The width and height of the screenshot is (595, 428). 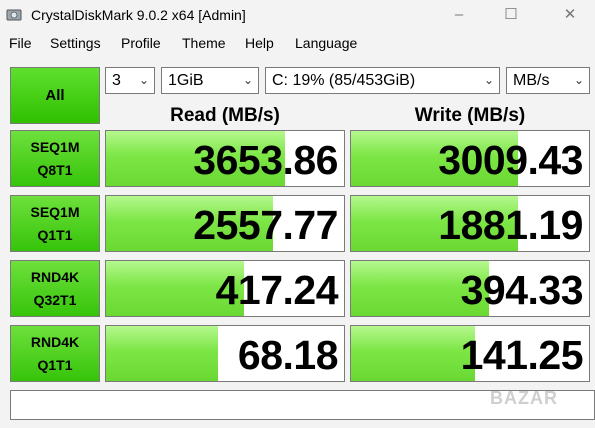 I want to click on write-result-cell: 141.25, so click(x=470, y=353).